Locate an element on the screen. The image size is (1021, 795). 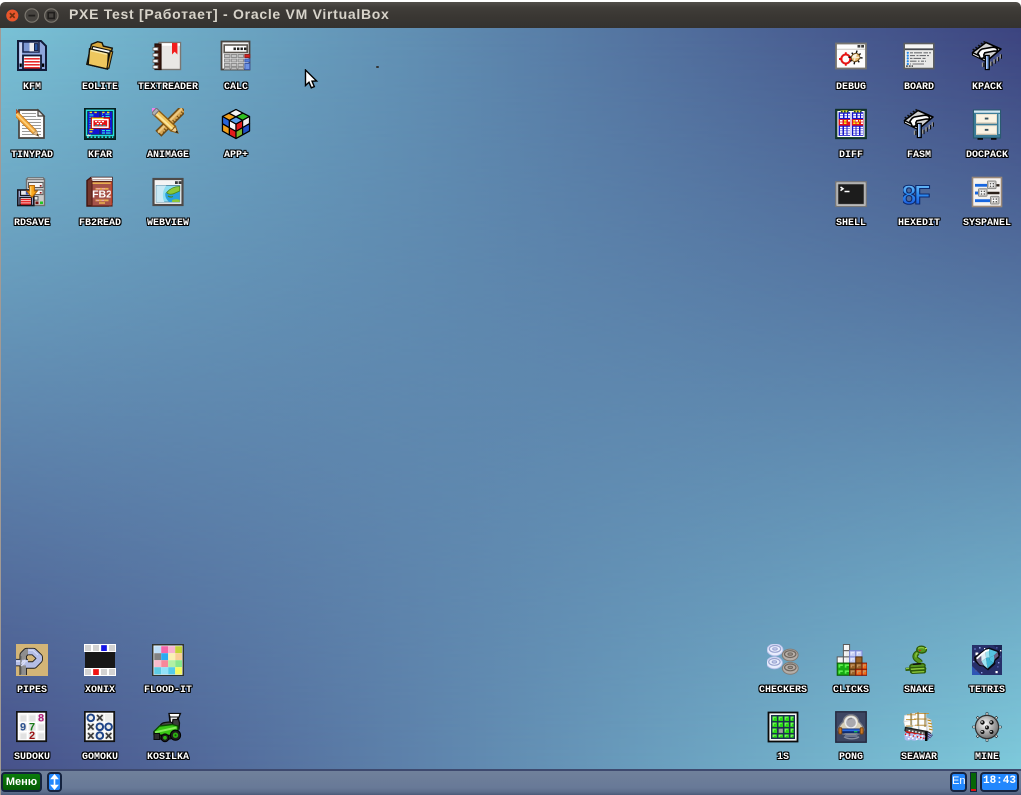
svg-text: 8F is located at coordinates (916, 194).